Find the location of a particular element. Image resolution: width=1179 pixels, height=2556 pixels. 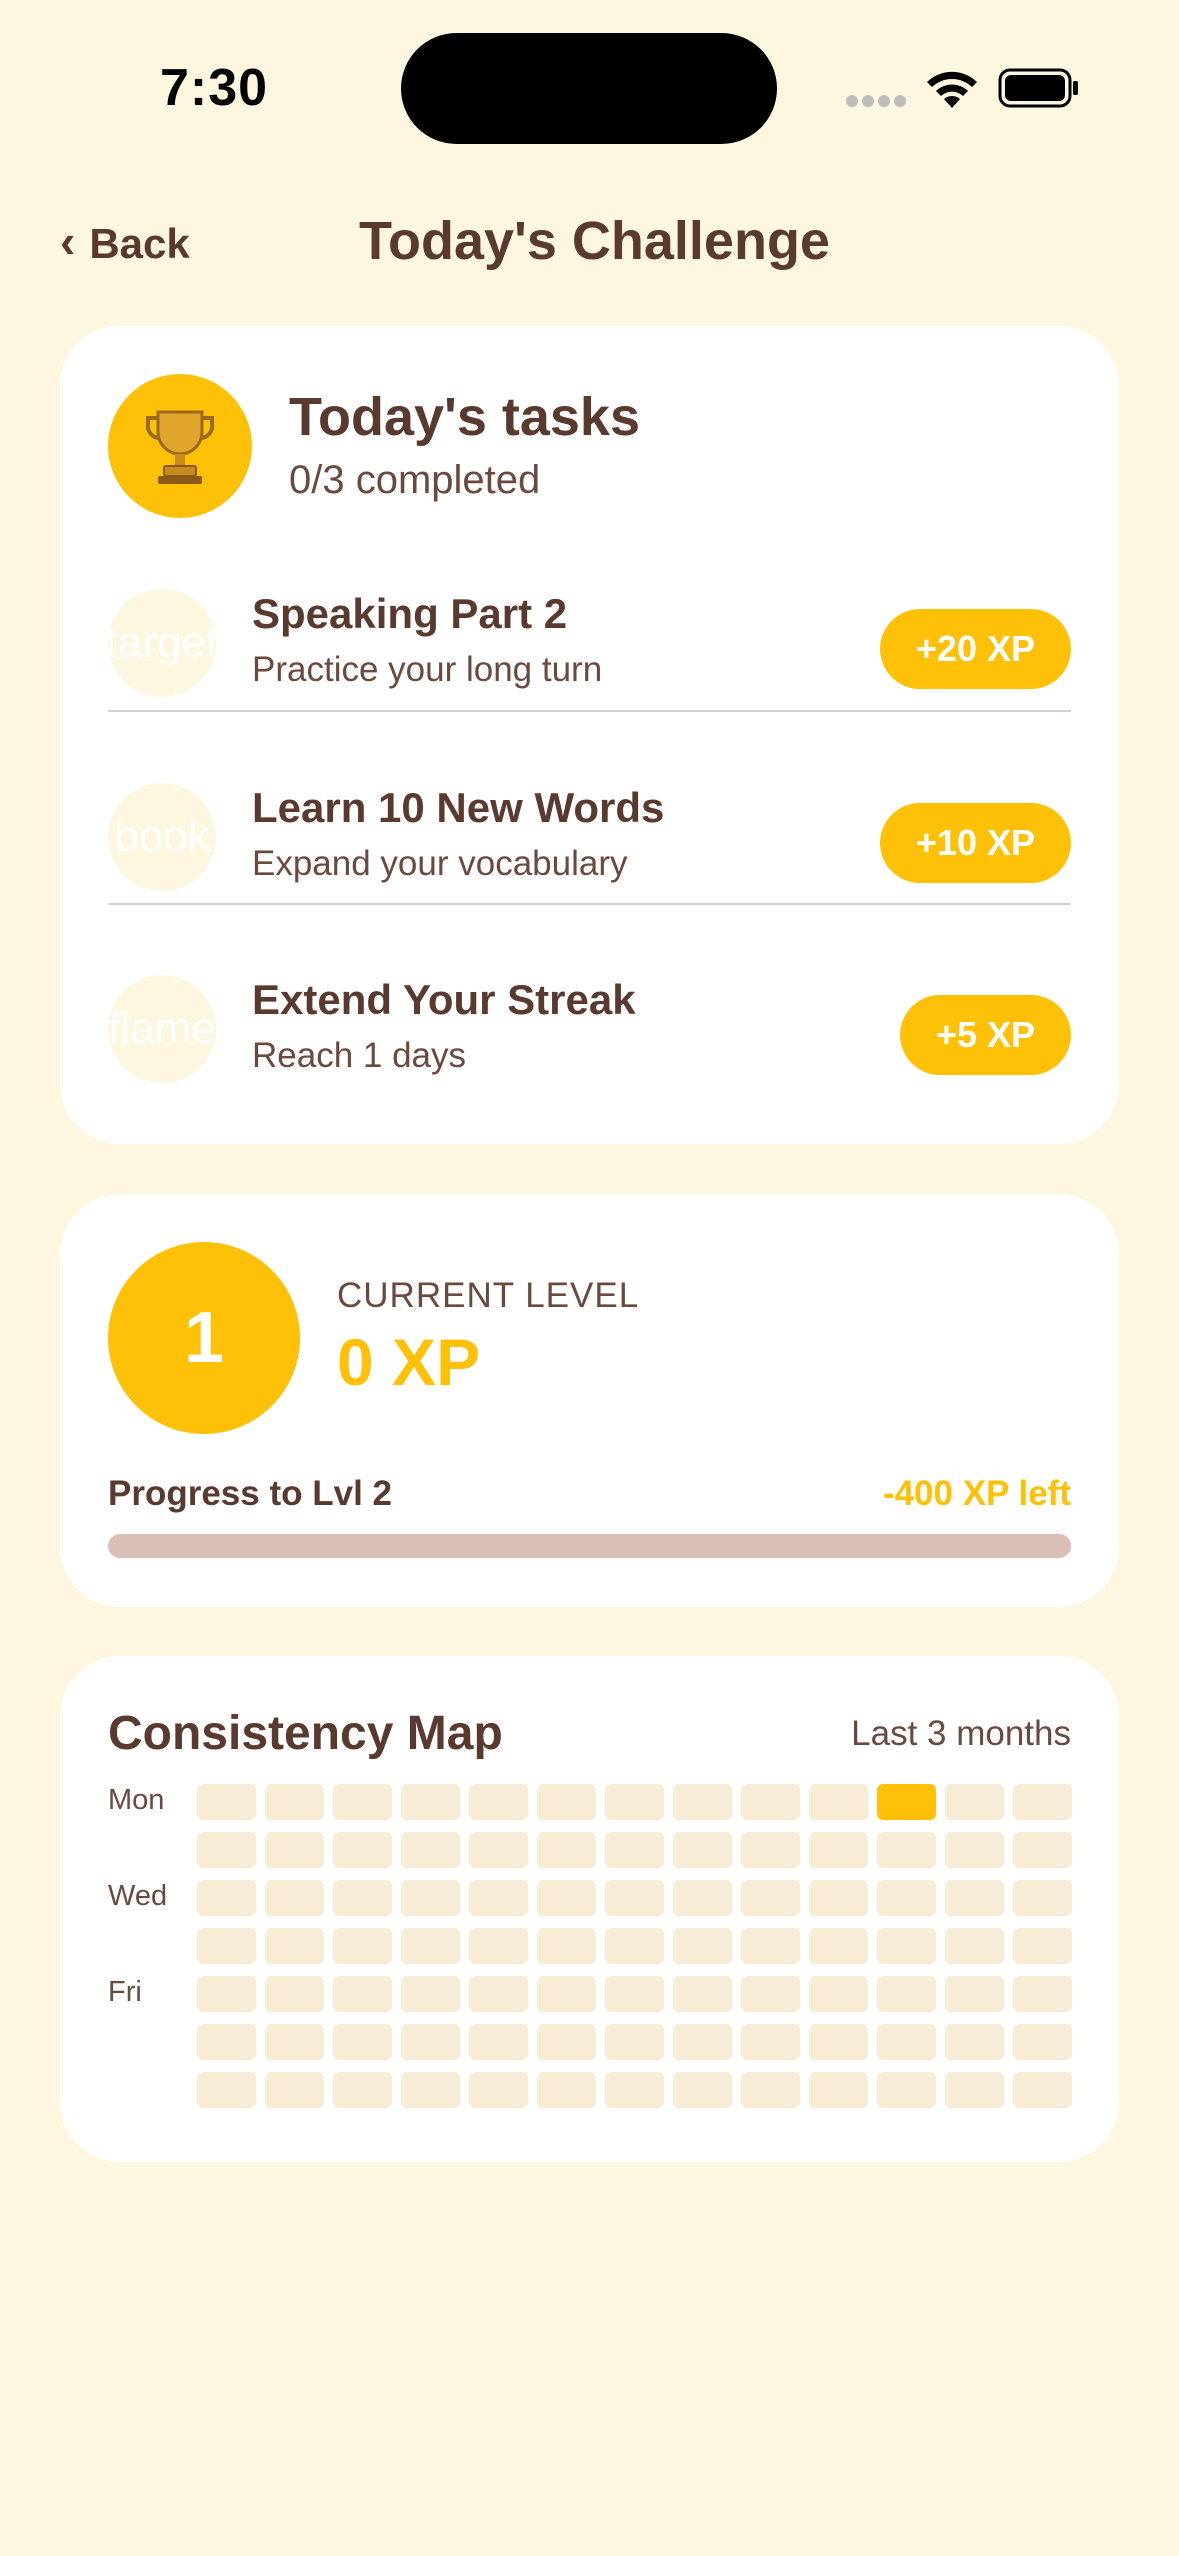

divider is located at coordinates (589, 904).